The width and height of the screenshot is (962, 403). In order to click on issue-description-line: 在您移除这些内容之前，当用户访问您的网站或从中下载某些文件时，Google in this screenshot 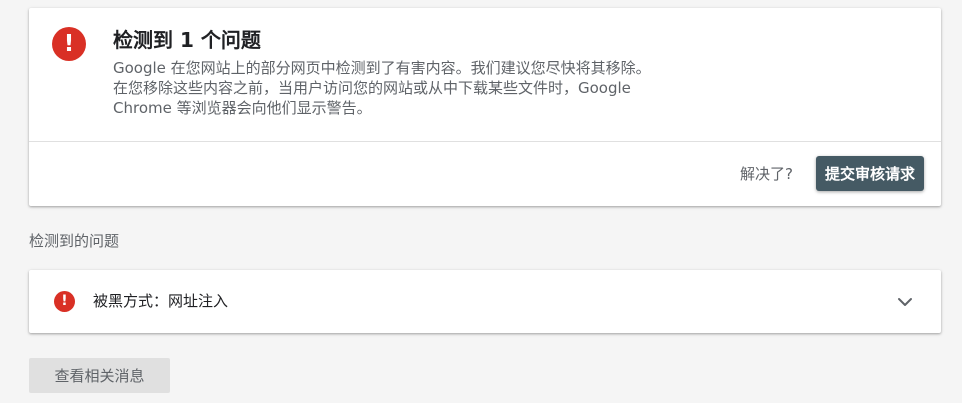, I will do `click(372, 88)`.